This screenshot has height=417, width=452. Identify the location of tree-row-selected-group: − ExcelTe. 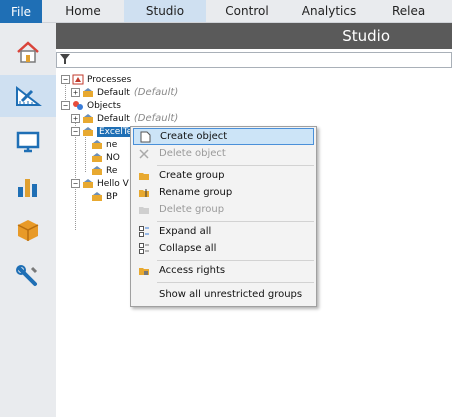
(103, 131).